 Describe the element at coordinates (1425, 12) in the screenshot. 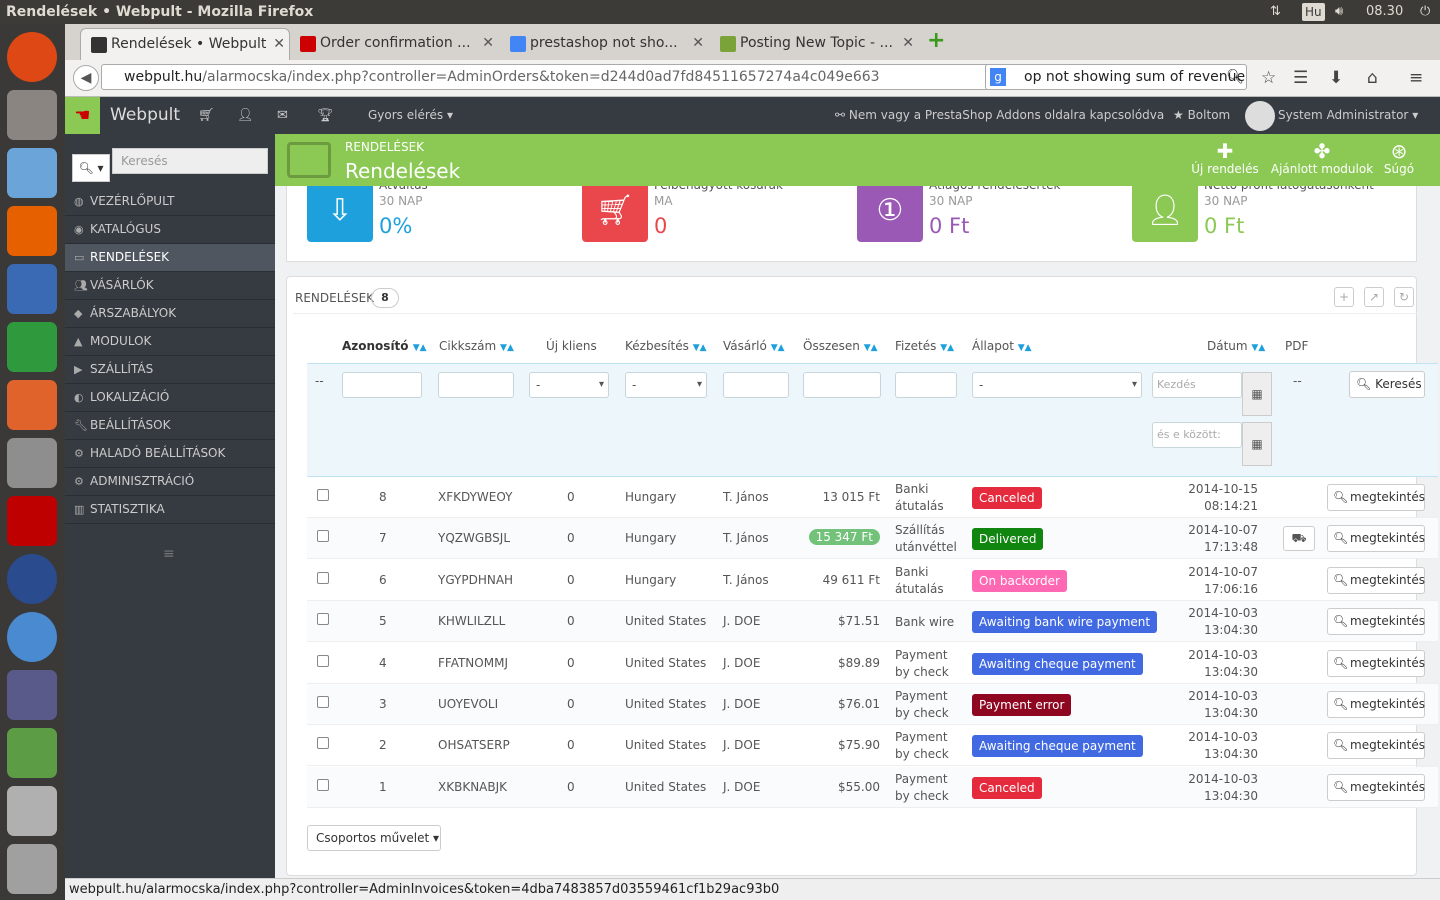

I see `power-icon: ⏻` at that location.